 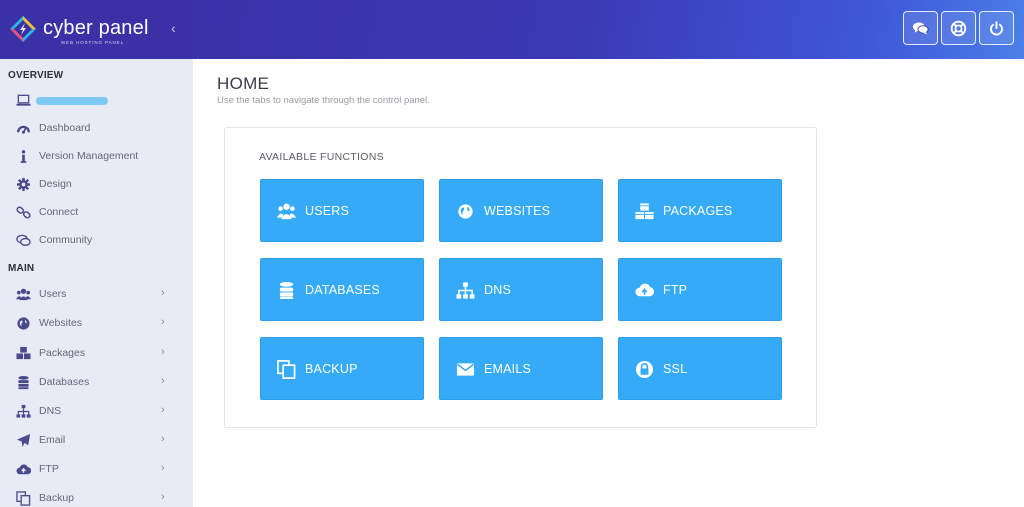 I want to click on section-title-overview: OVERVIEW, so click(x=36, y=75).